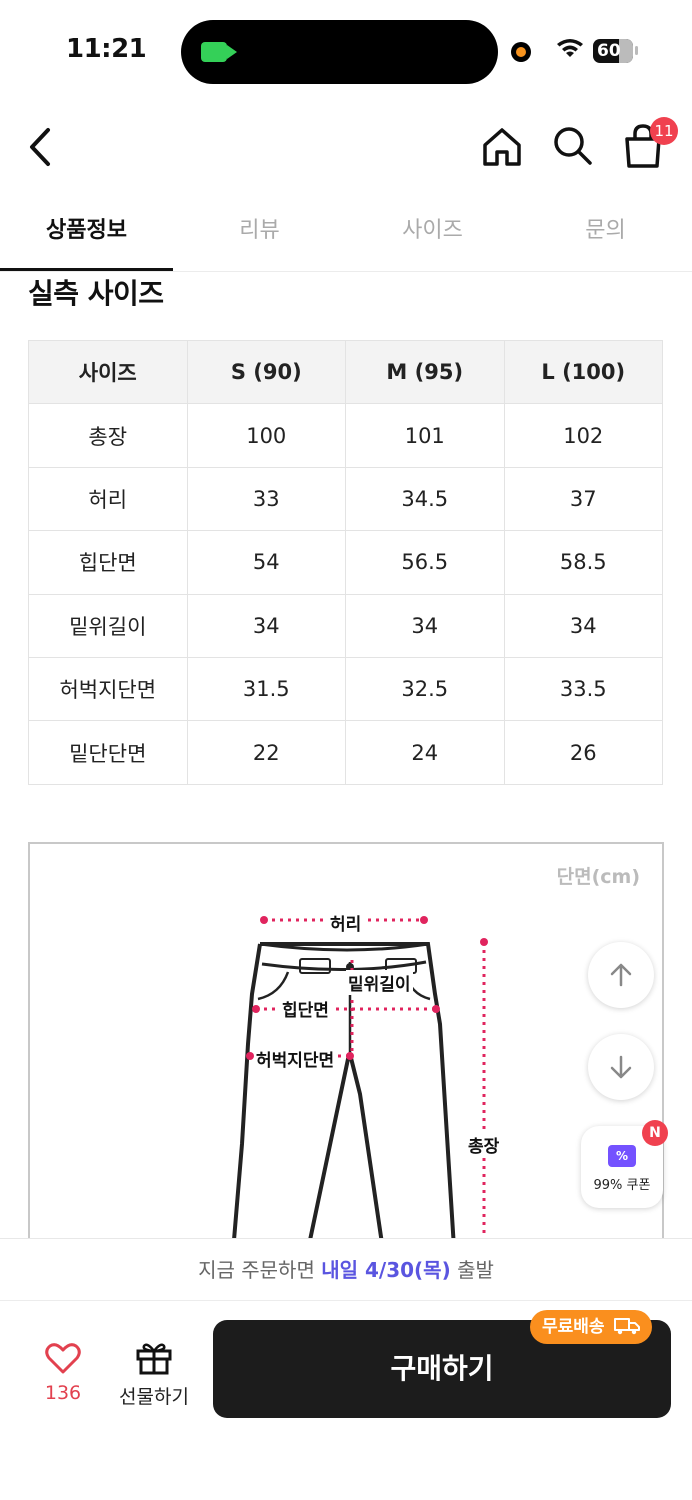 The image size is (692, 1500). Describe the element at coordinates (605, 233) in the screenshot. I see `tab-inquiry: 문의` at that location.